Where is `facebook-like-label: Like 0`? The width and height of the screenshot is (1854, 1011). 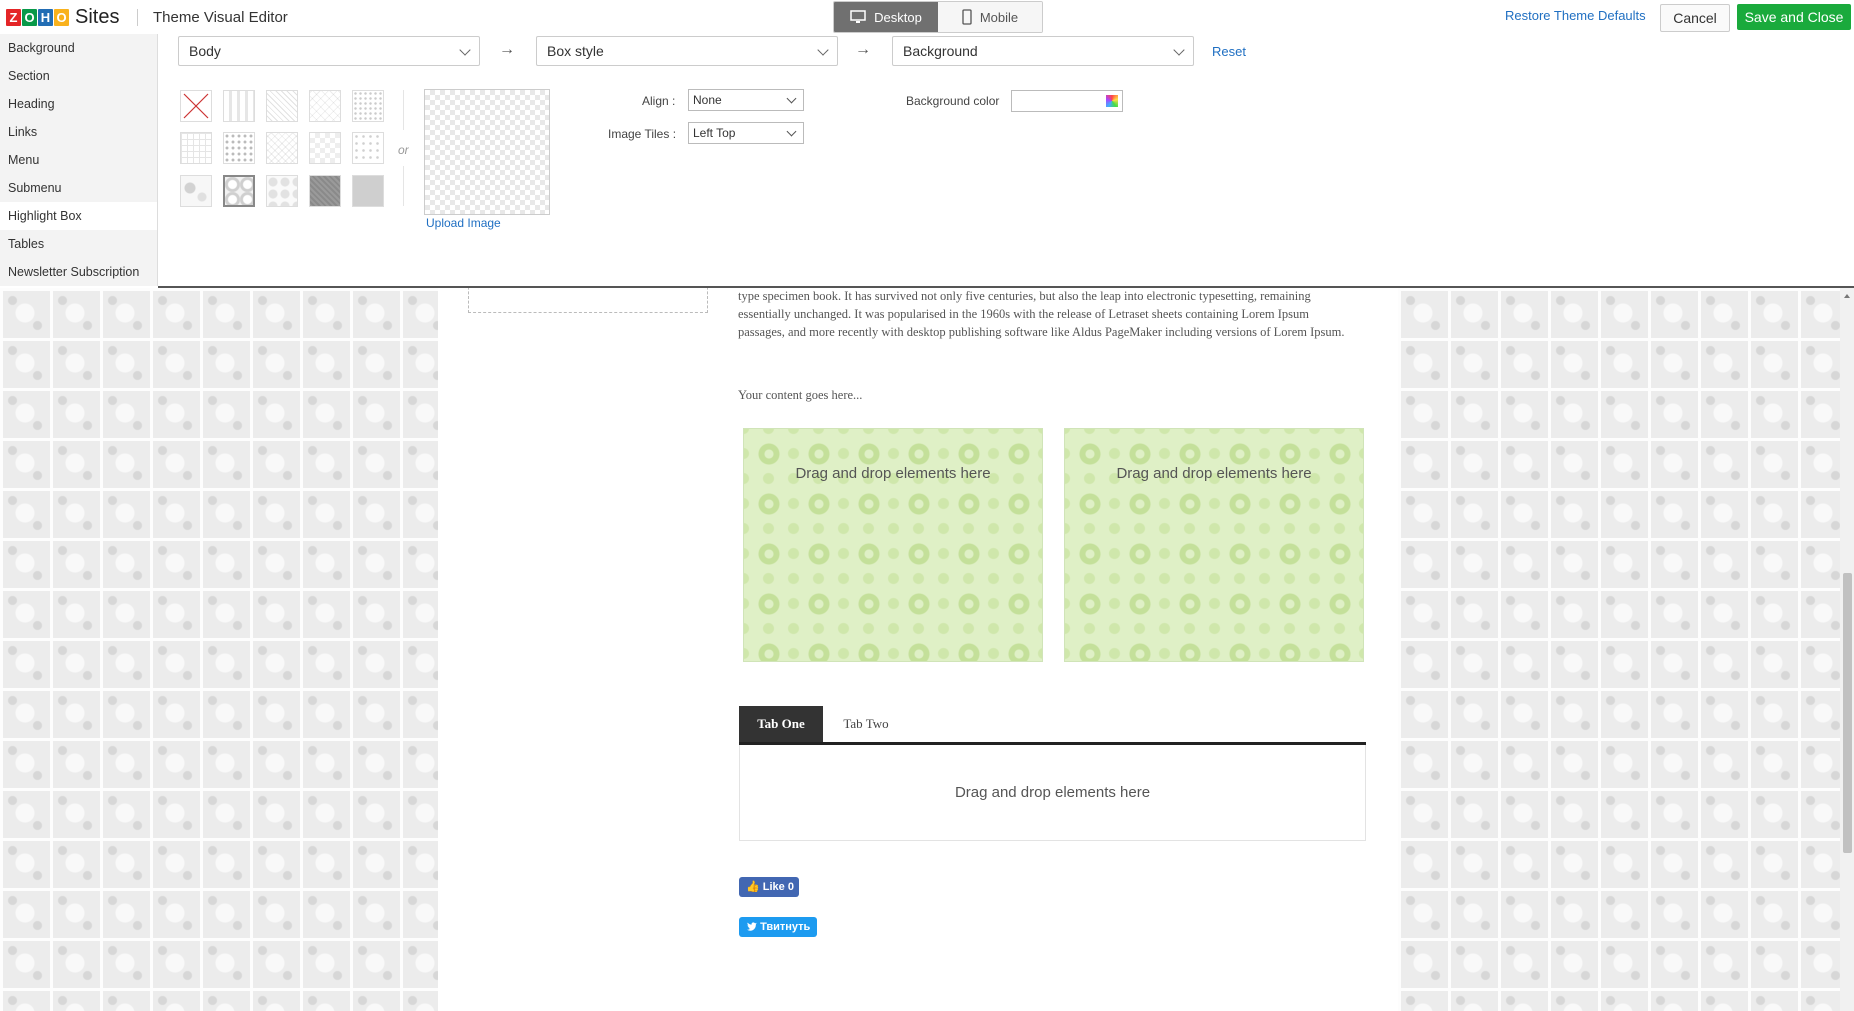
facebook-like-label: Like 0 is located at coordinates (778, 887).